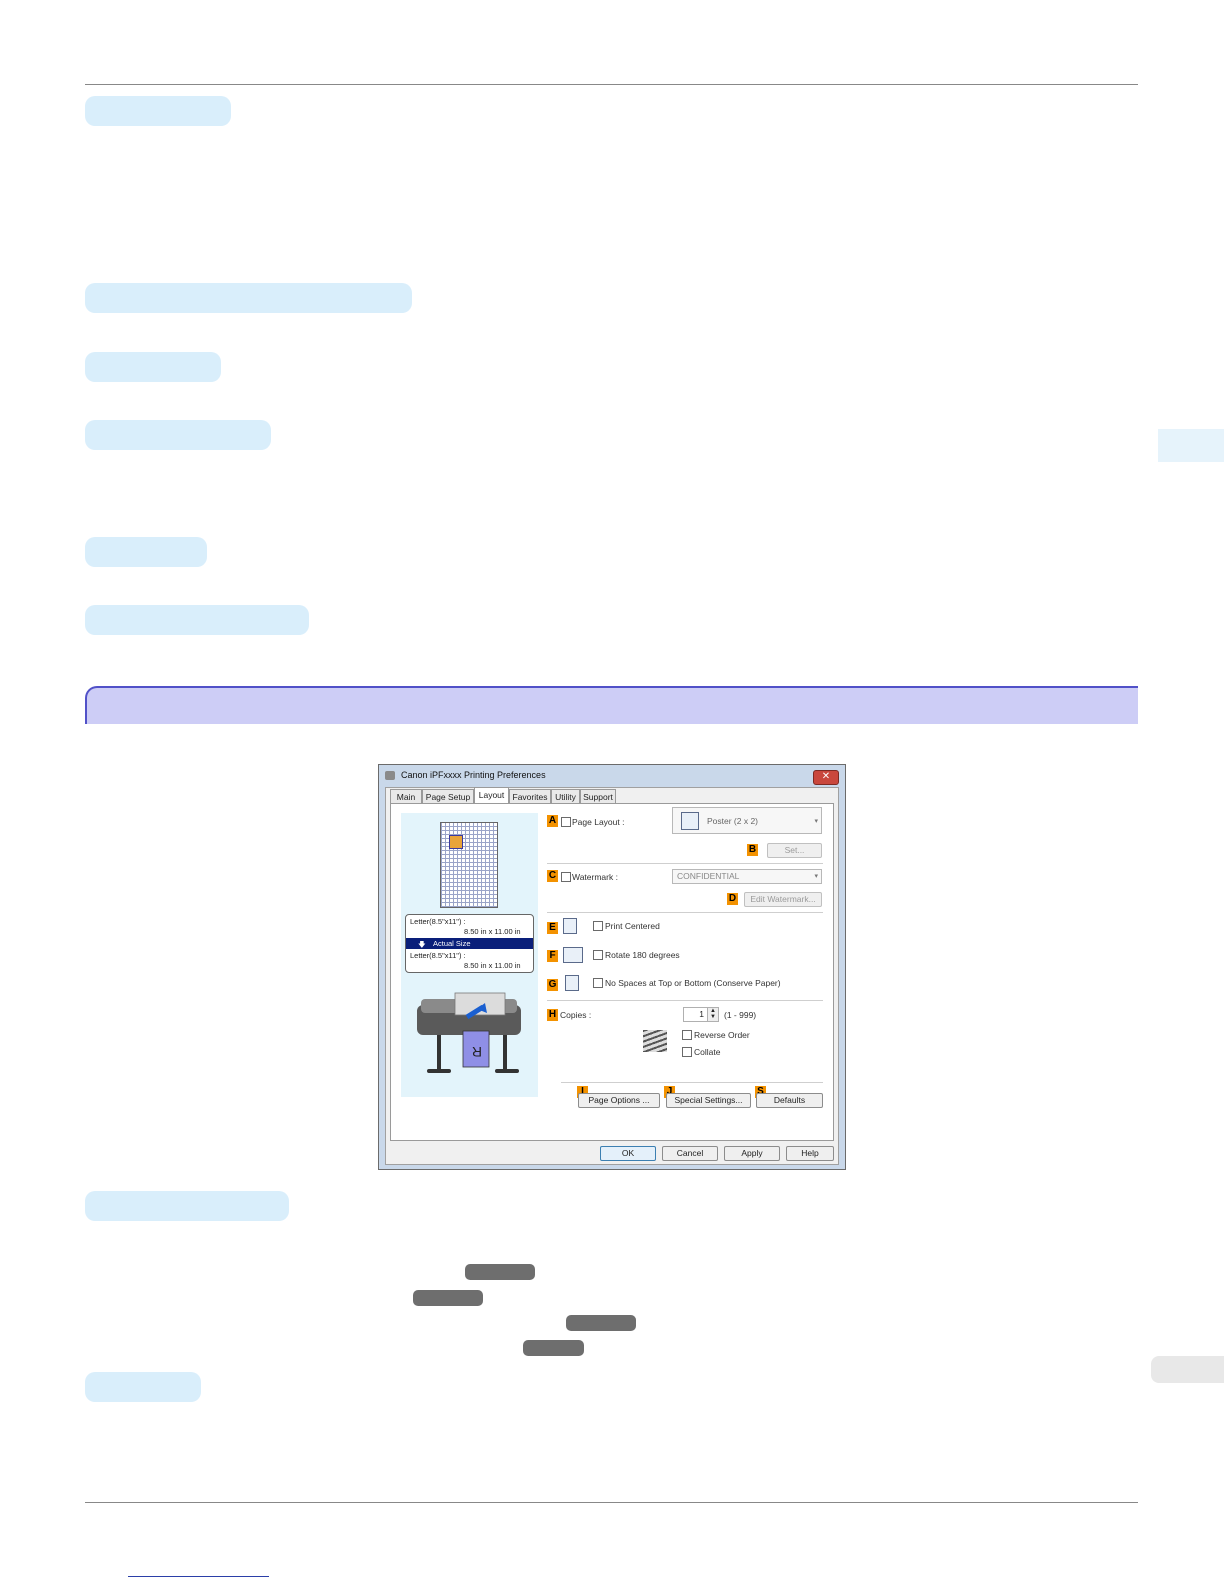 This screenshot has height=1584, width=1224. I want to click on dialog-title: Canon iPFxxxx Printing Preferences, so click(473, 775).